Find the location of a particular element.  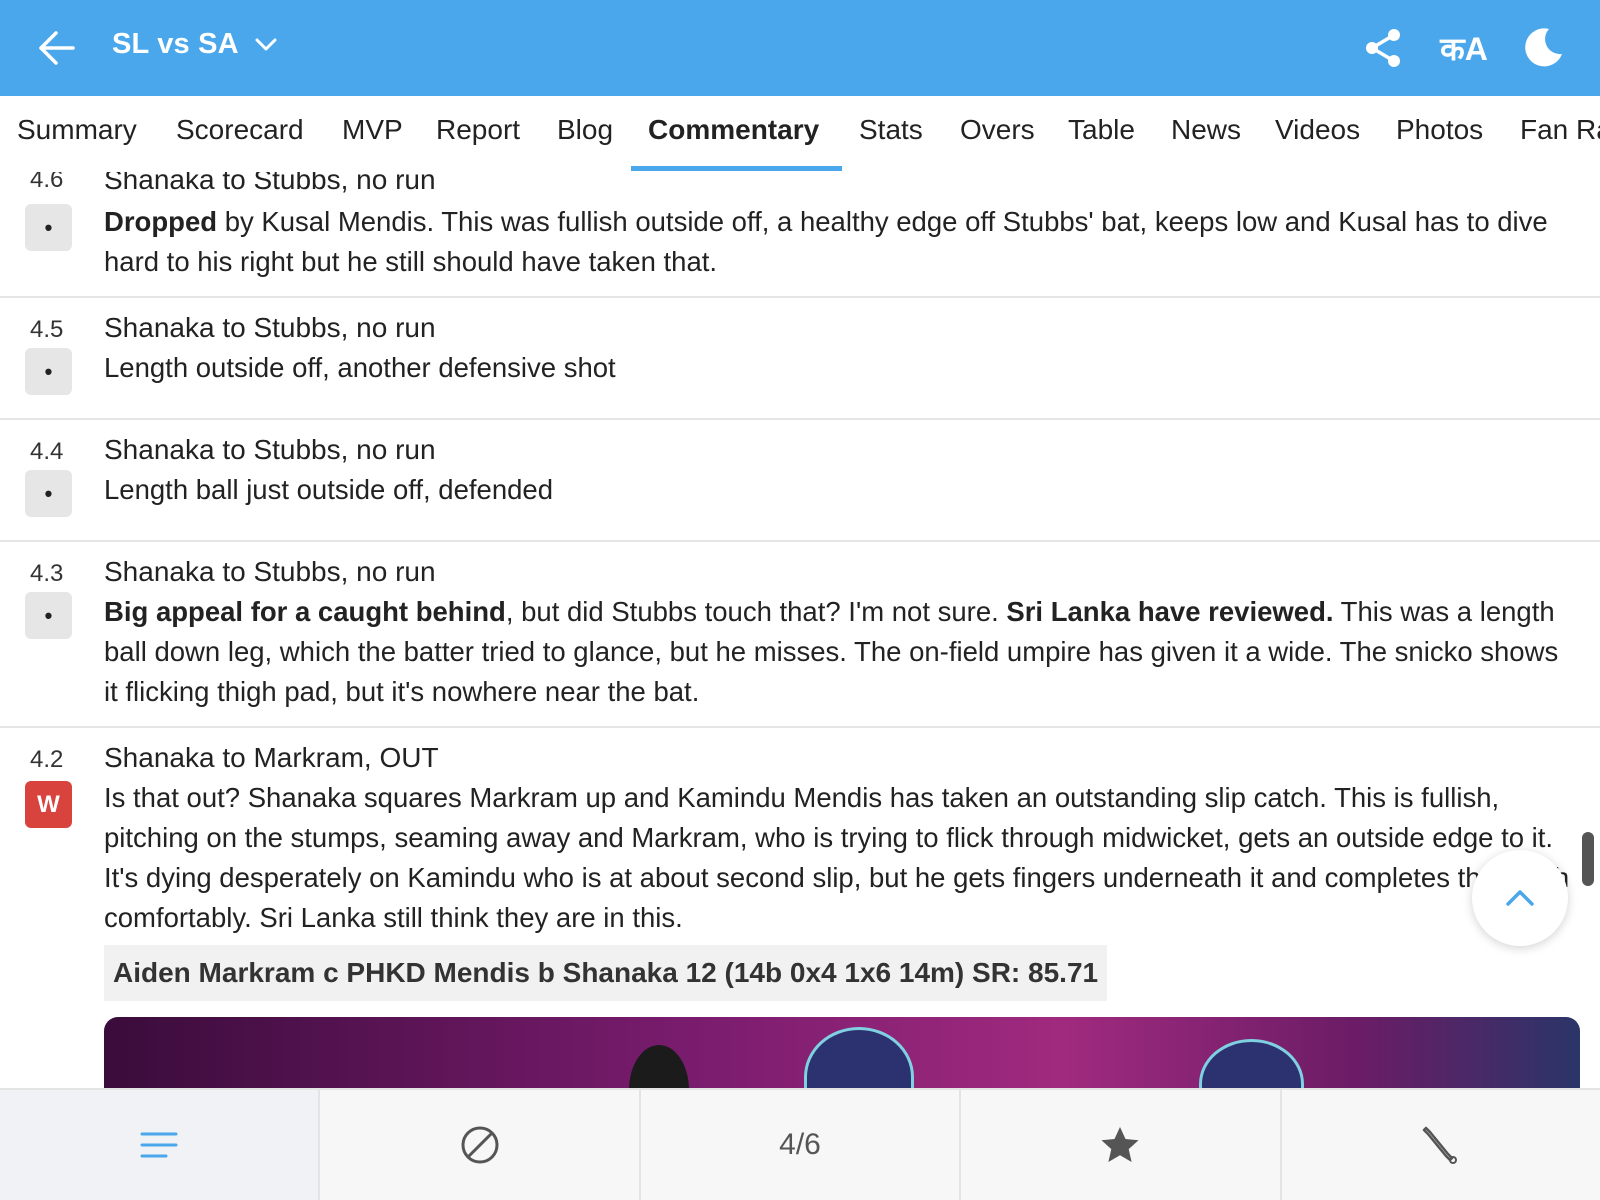

over-number: 4.3 is located at coordinates (47, 573).